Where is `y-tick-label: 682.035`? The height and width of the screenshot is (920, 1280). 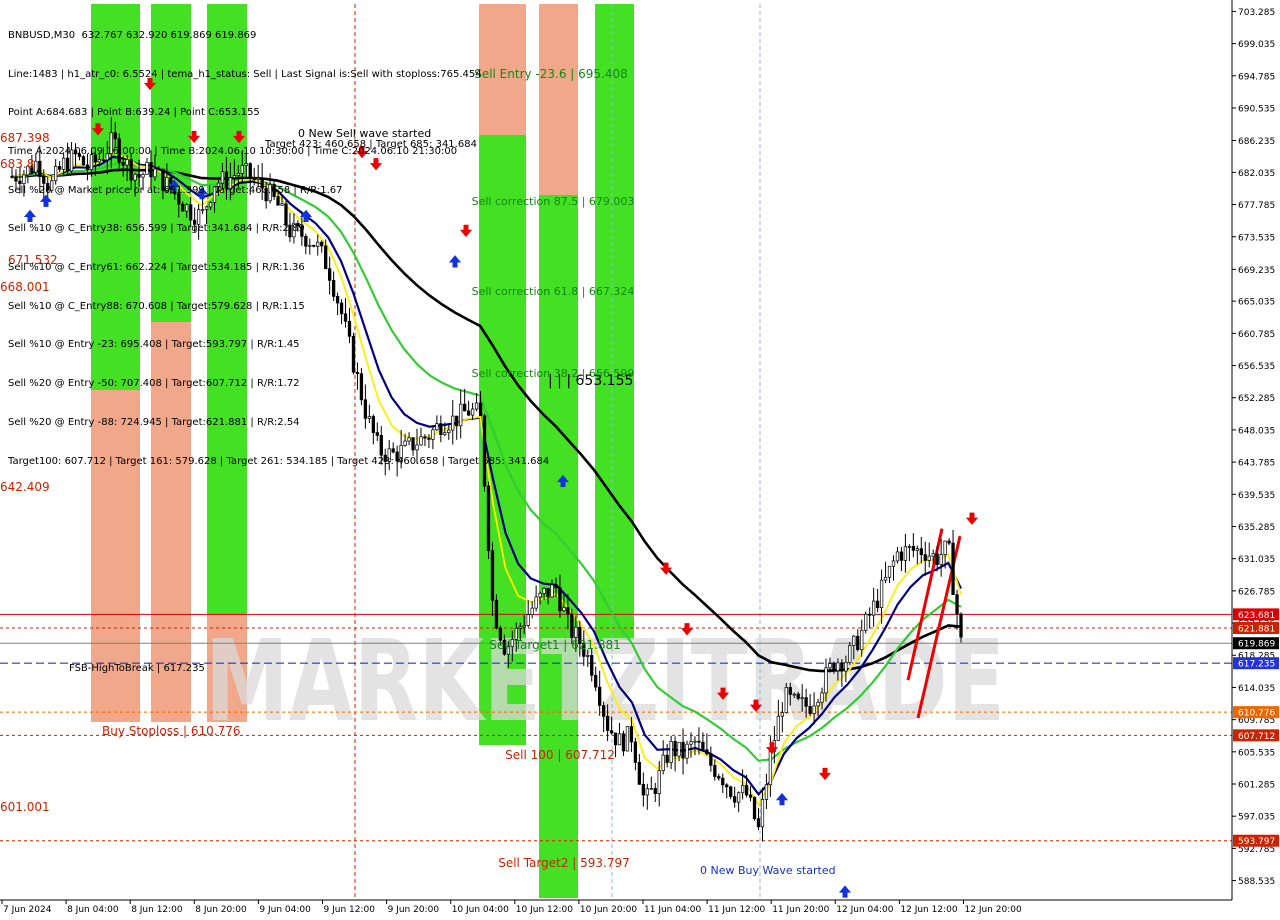 y-tick-label: 682.035 is located at coordinates (1256, 174).